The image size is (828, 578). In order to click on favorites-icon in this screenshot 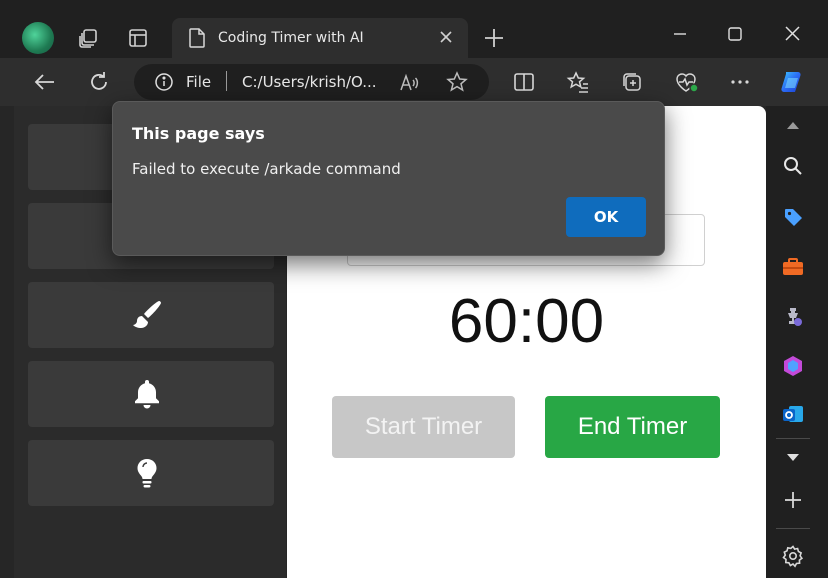, I will do `click(578, 82)`.